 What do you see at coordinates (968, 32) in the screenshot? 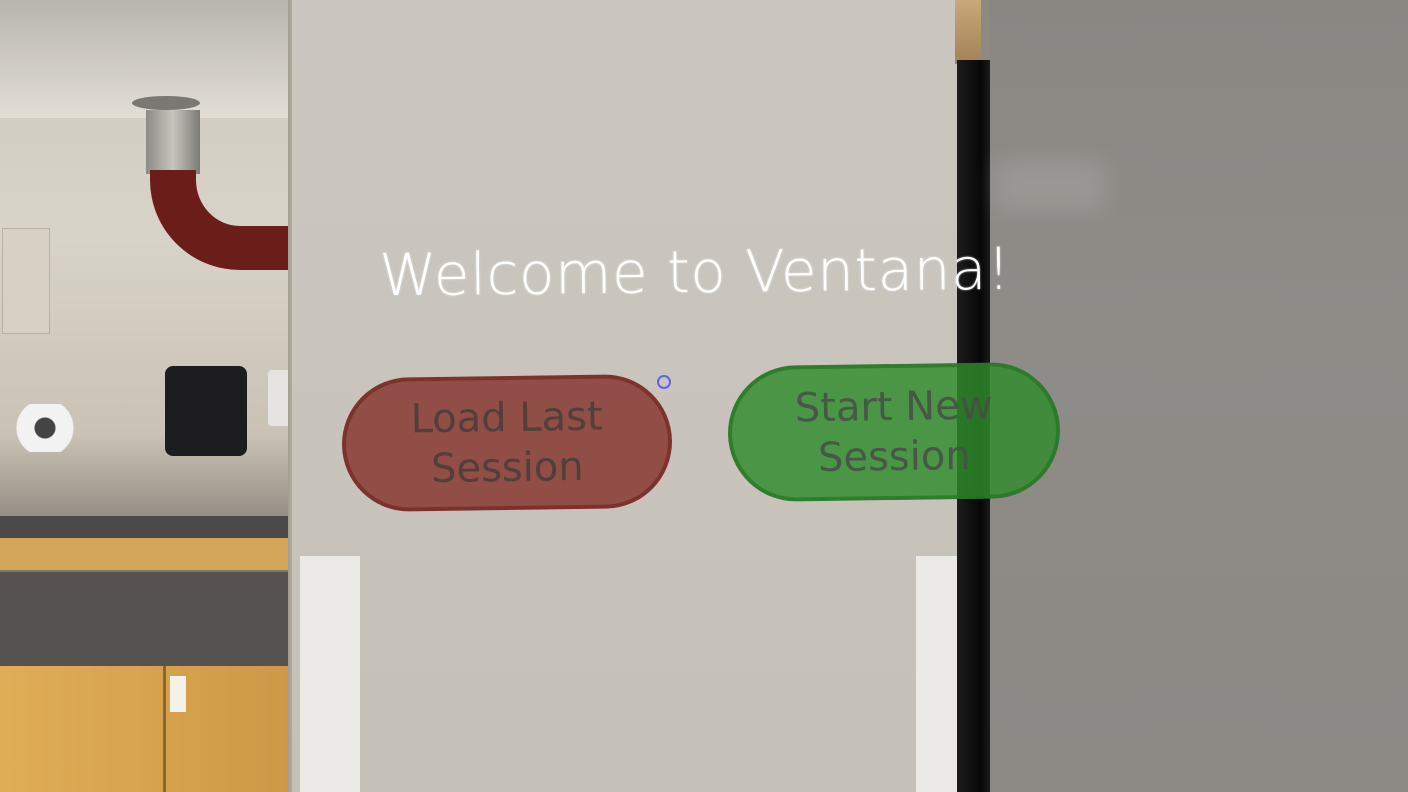
I see `door-frame` at bounding box center [968, 32].